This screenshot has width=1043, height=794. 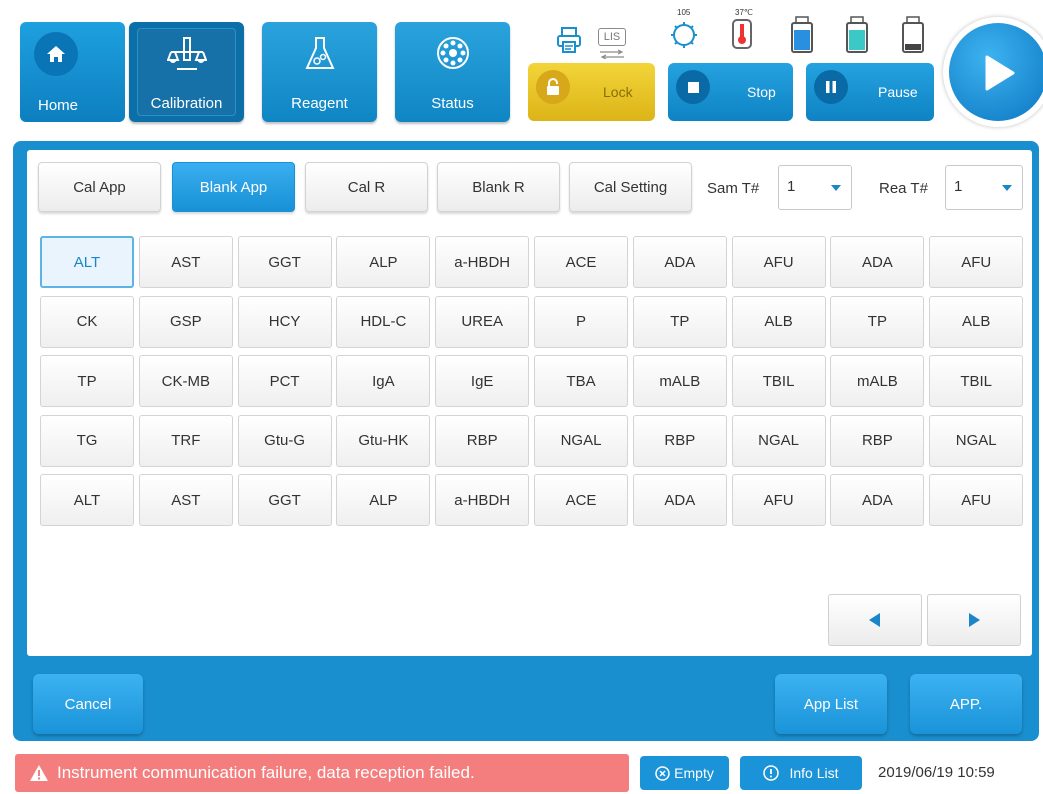 I want to click on rea-tray-label: Rea T#, so click(x=903, y=188).